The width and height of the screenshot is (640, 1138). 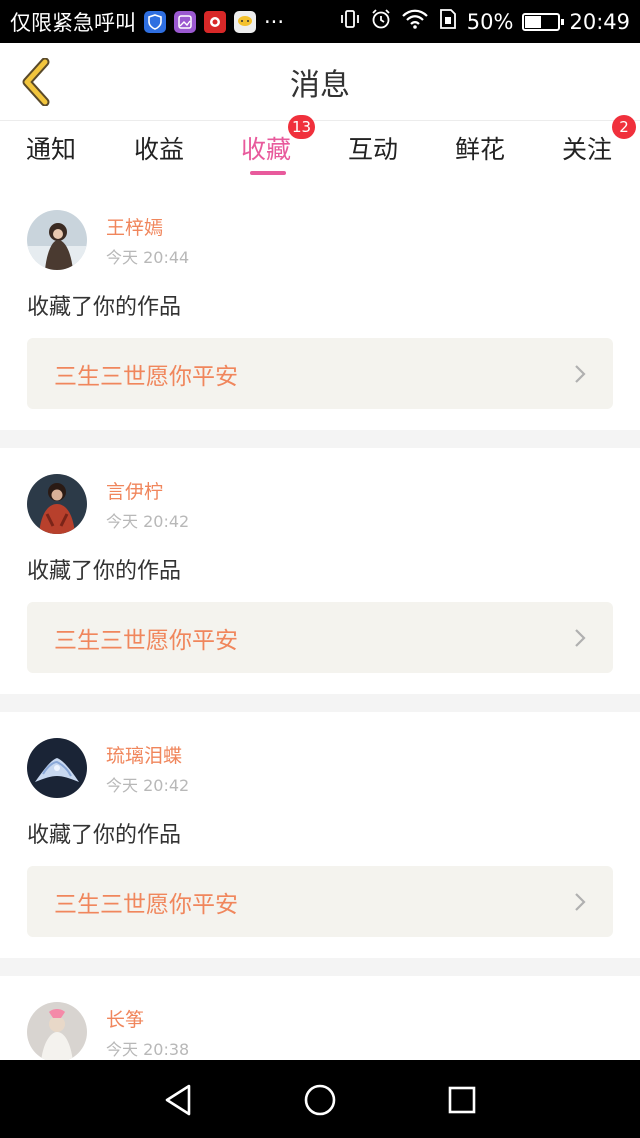 I want to click on battery-percent: 50%, so click(x=490, y=21).